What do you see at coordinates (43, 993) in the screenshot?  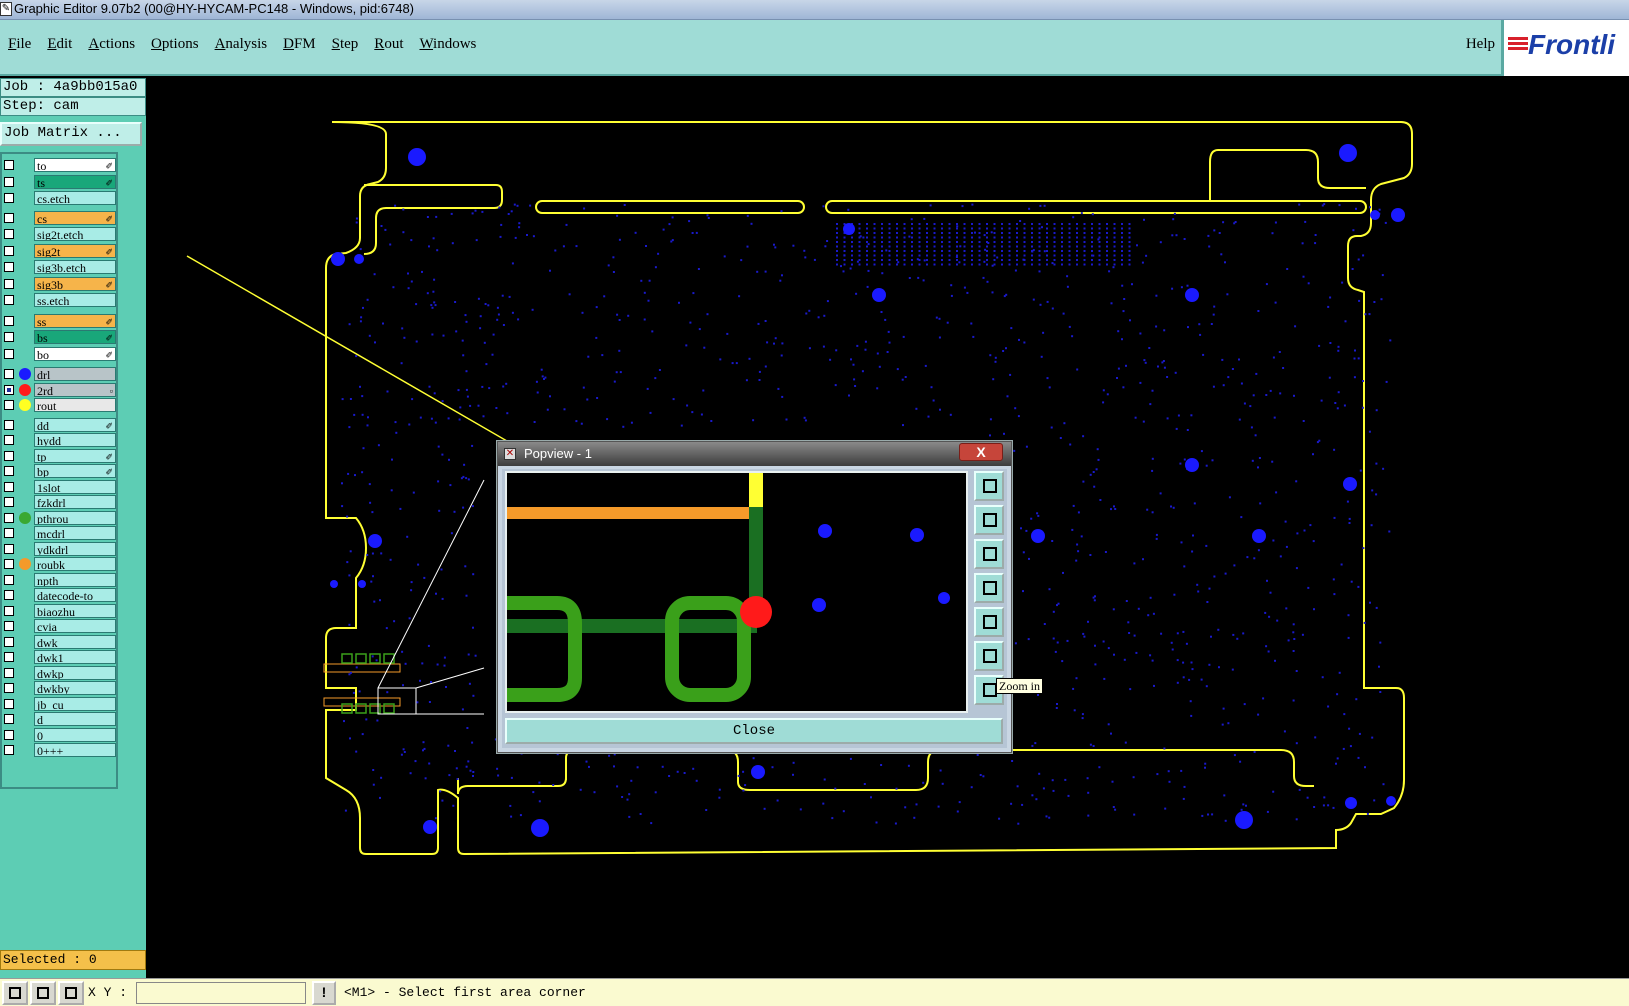 I see `measure-icon` at bounding box center [43, 993].